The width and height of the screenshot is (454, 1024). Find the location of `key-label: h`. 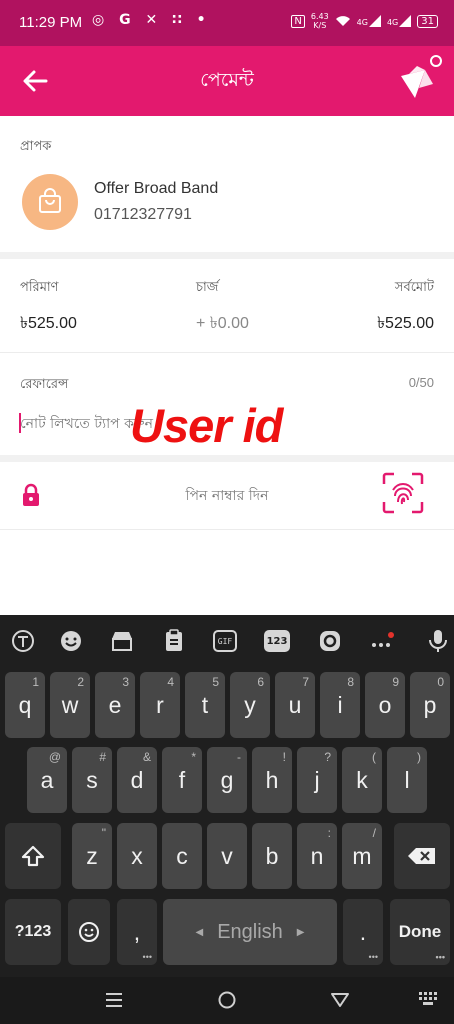

key-label: h is located at coordinates (272, 779).